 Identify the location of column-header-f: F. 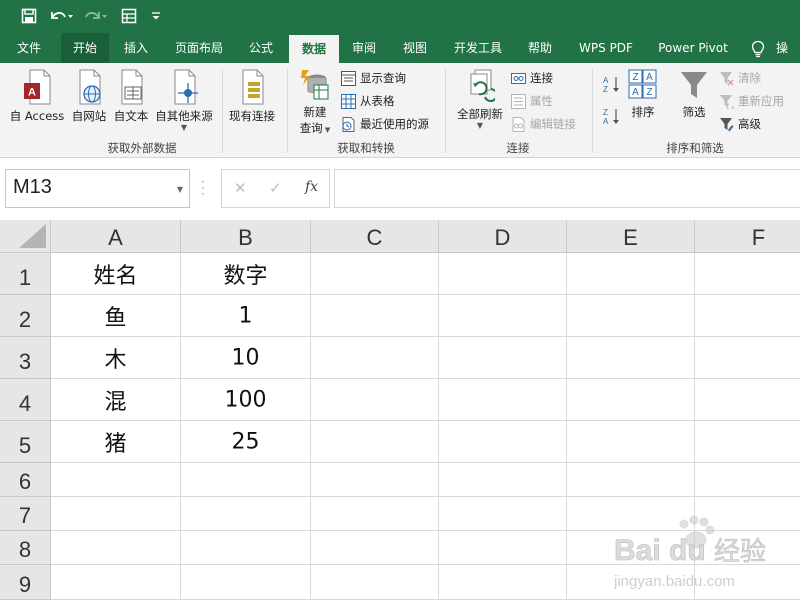
(747, 236).